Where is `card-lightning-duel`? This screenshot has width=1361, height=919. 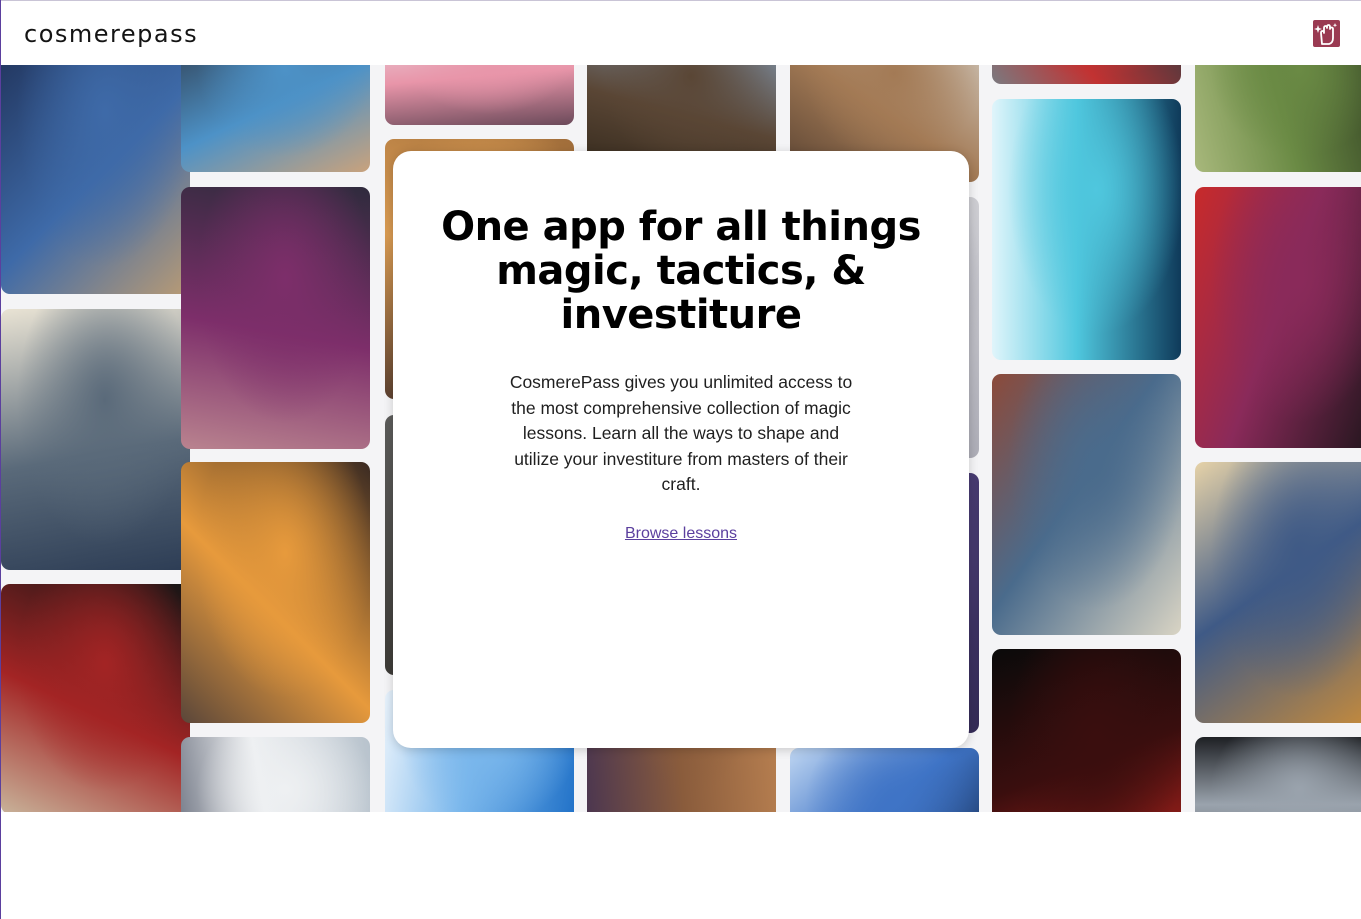
card-lightning-duel is located at coordinates (275, 118).